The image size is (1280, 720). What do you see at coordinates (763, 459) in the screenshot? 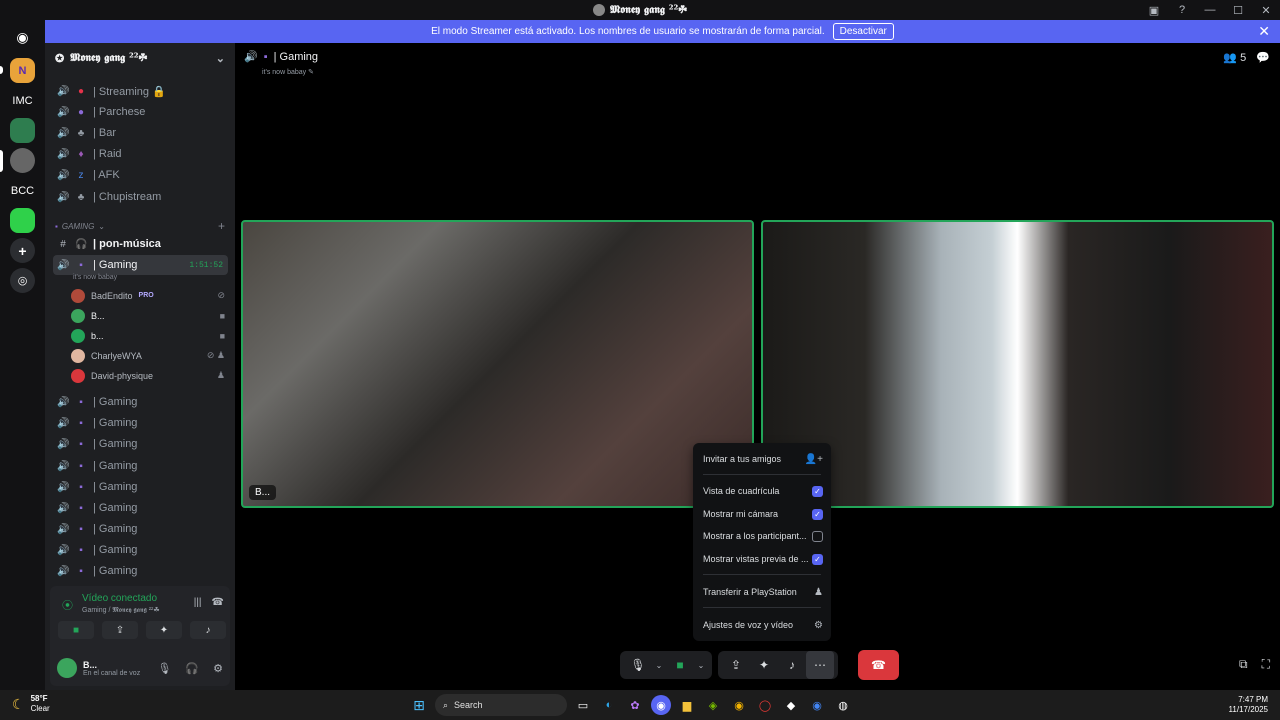
I see `menu-item-invite: Invitar a tus amigos 👤+` at bounding box center [763, 459].